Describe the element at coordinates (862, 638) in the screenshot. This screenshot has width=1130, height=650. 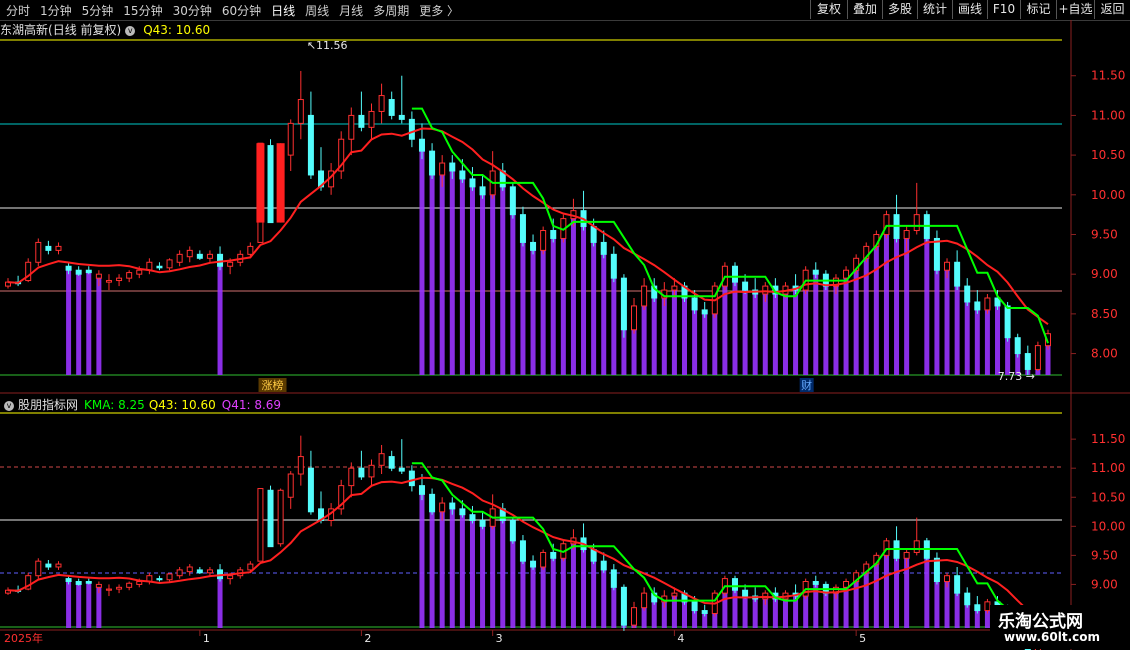
I see `x-month-label-4: 5` at that location.